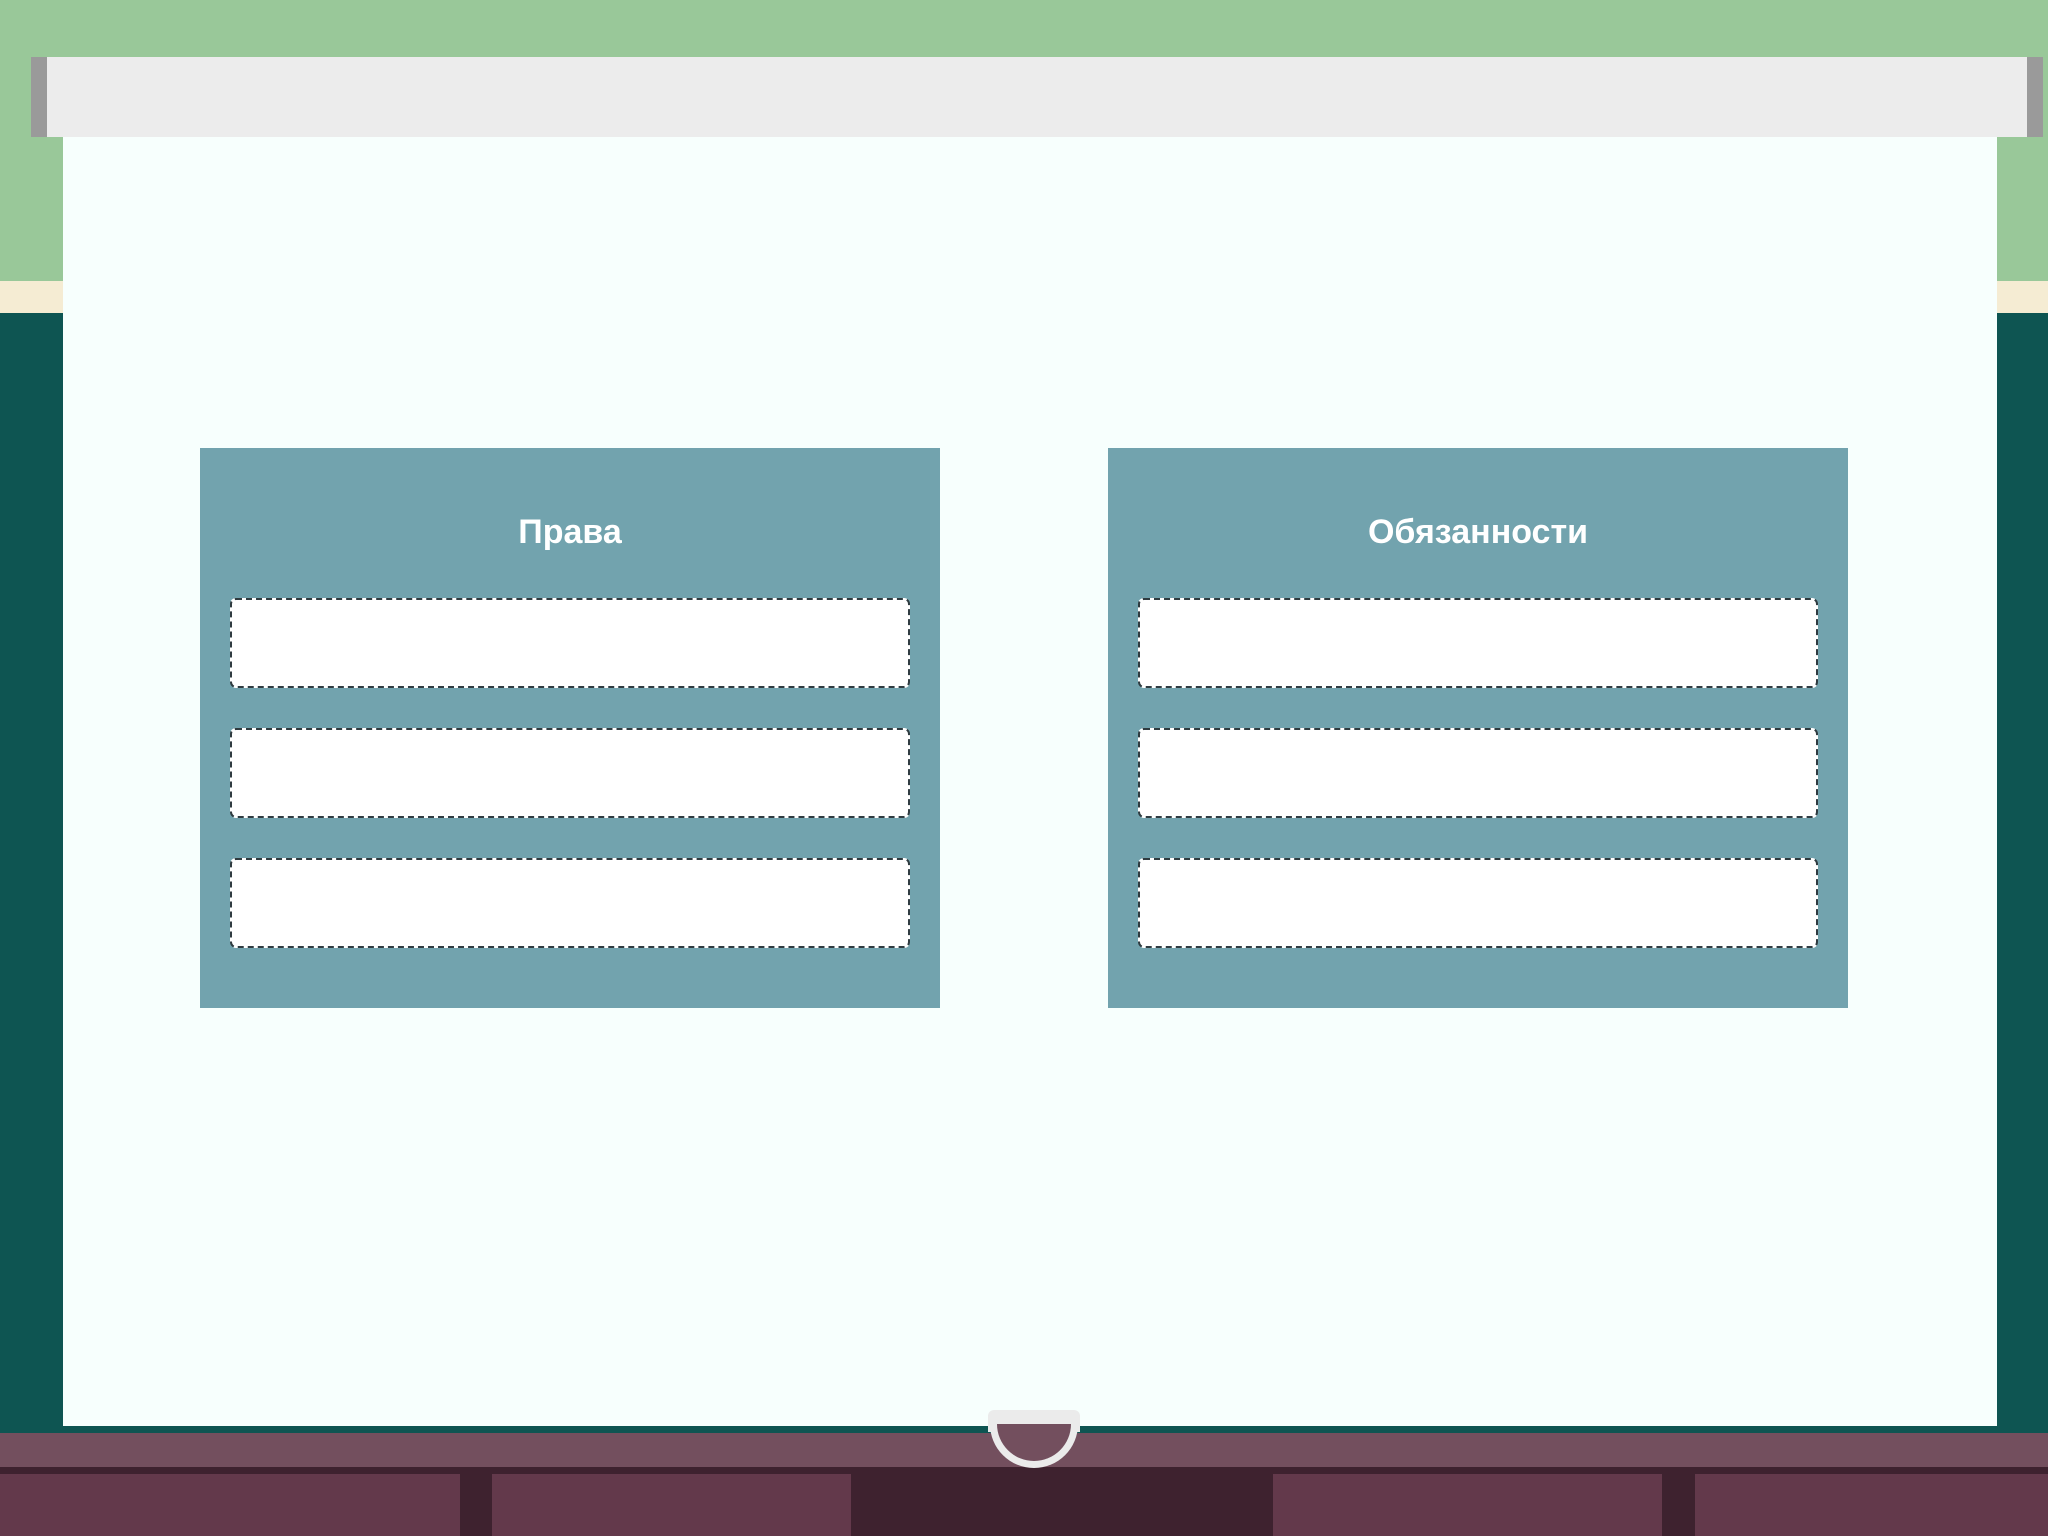 The width and height of the screenshot is (2048, 1536). Describe the element at coordinates (2035, 97) in the screenshot. I see `roller-cap-right` at that location.